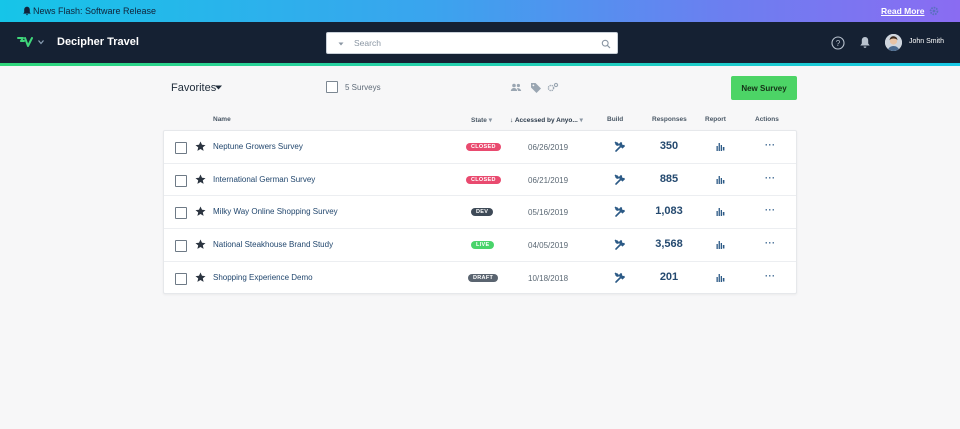 Image resolution: width=960 pixels, height=429 pixels. Describe the element at coordinates (926, 41) in the screenshot. I see `user-name: John Smith` at that location.